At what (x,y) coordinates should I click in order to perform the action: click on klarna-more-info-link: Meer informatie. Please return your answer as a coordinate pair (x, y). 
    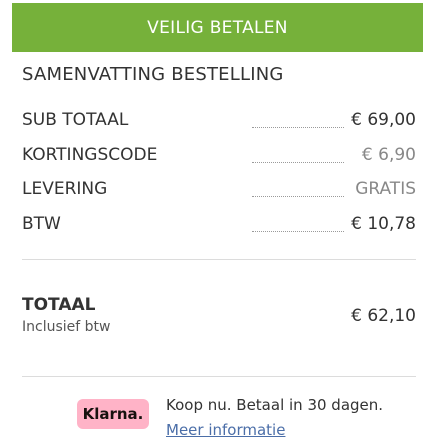
    Looking at the image, I should click on (225, 430).